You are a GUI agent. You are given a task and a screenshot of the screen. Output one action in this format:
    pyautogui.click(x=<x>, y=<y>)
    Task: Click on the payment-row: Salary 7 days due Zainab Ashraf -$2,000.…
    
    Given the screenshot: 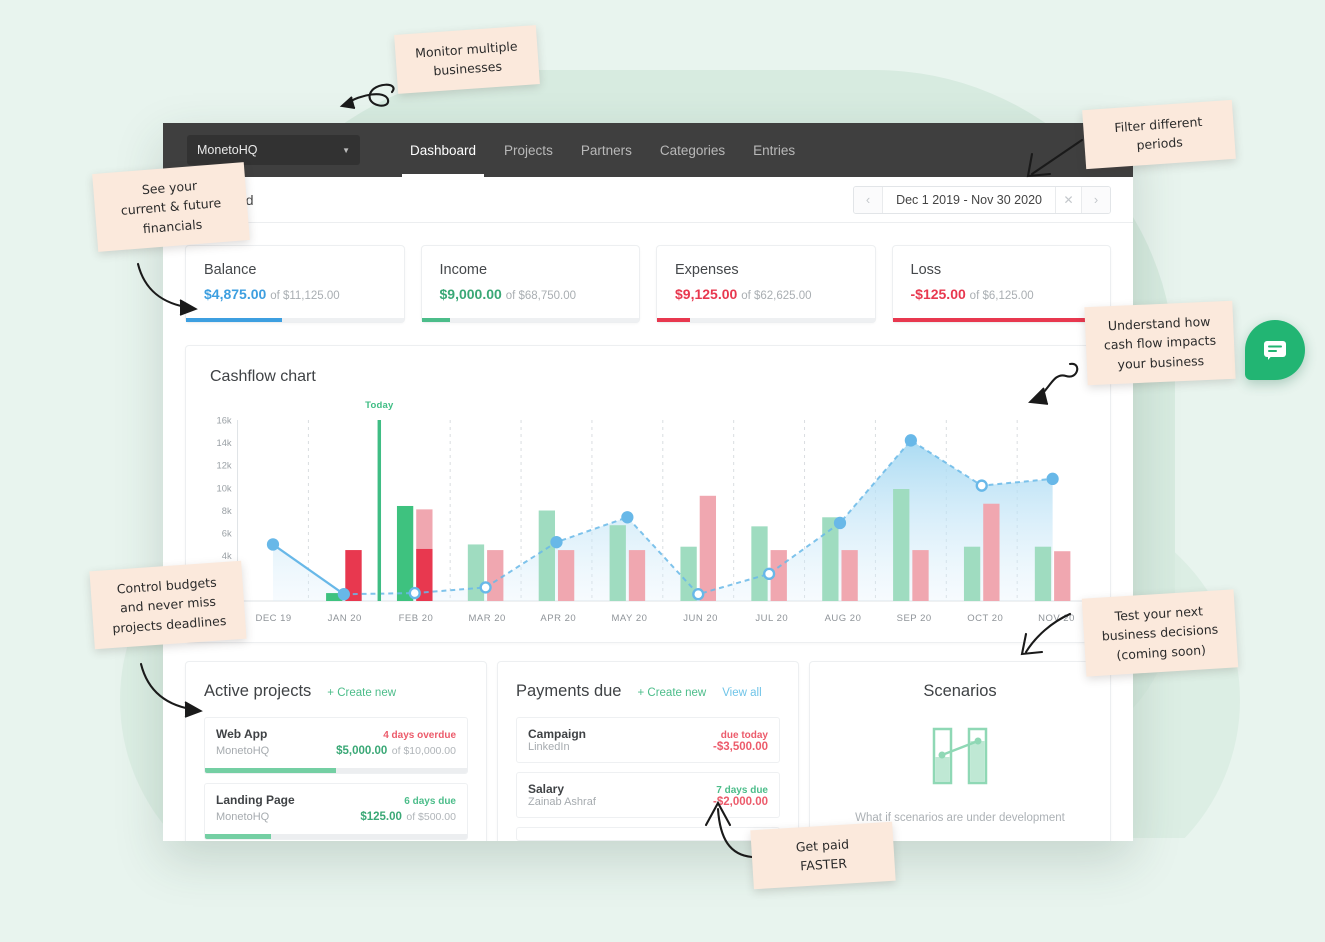 What is the action you would take?
    pyautogui.click(x=648, y=795)
    